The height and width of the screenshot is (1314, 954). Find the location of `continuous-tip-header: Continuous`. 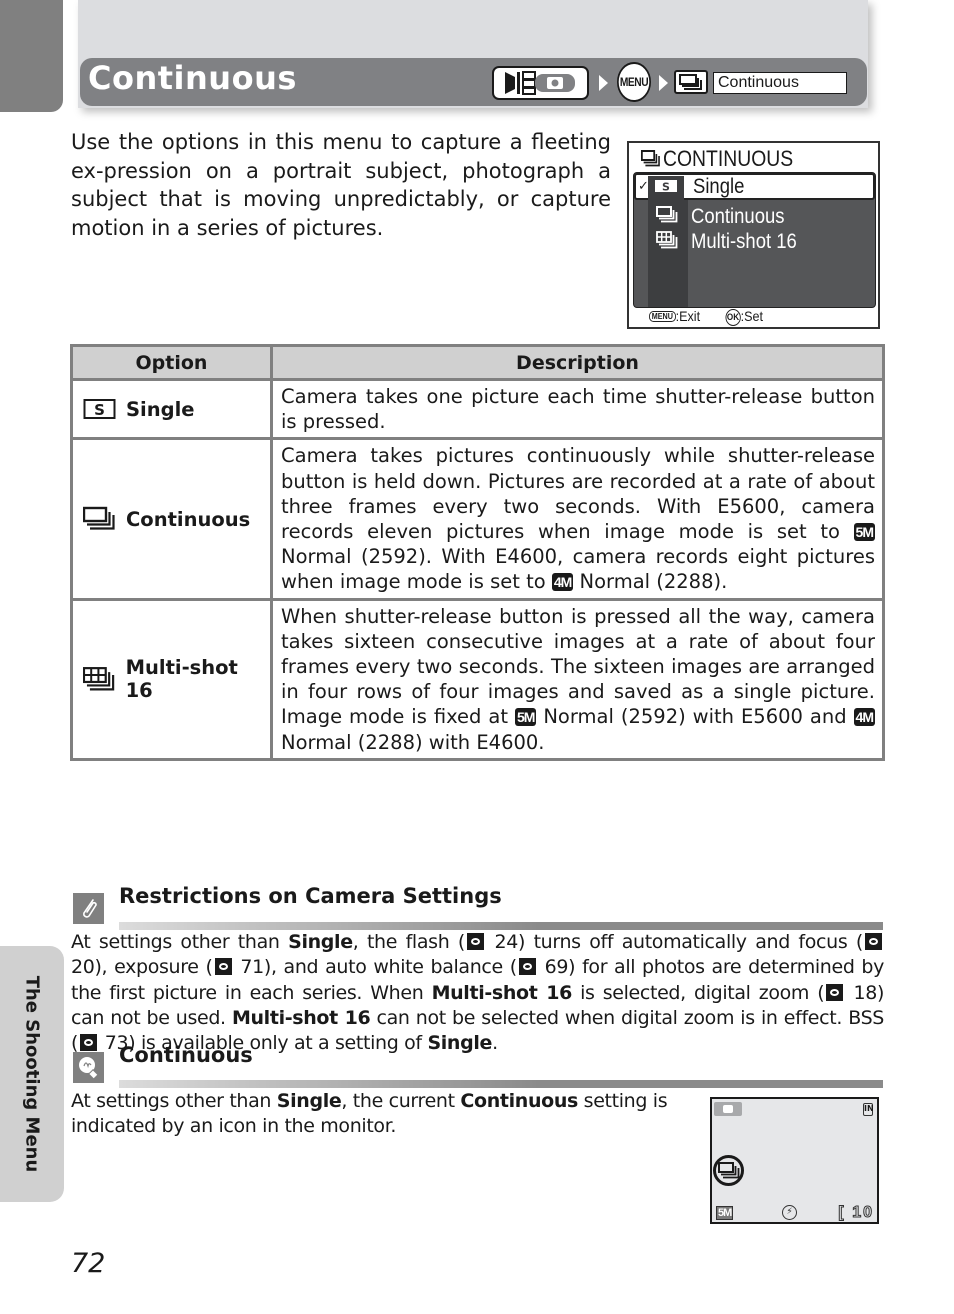

continuous-tip-header: Continuous is located at coordinates (163, 1063).